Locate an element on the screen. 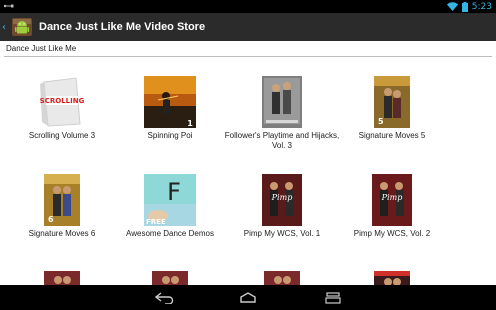 This screenshot has height=310, width=496. video-cover: SCROLLING is located at coordinates (62, 102).